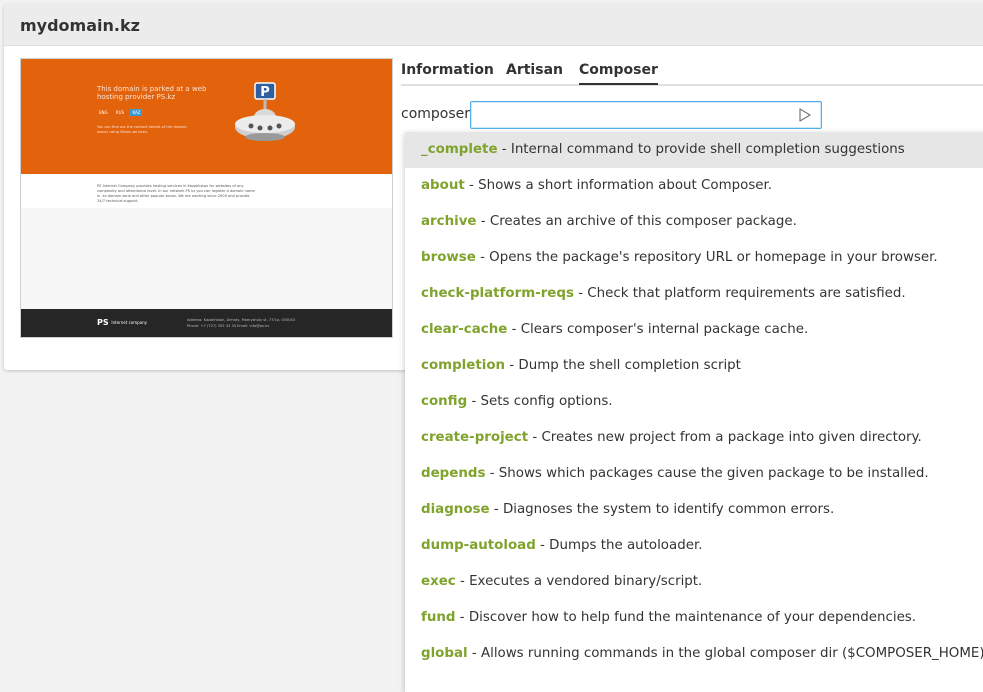 This screenshot has width=983, height=692. What do you see at coordinates (438, 617) in the screenshot?
I see `suggestion-command: fund` at bounding box center [438, 617].